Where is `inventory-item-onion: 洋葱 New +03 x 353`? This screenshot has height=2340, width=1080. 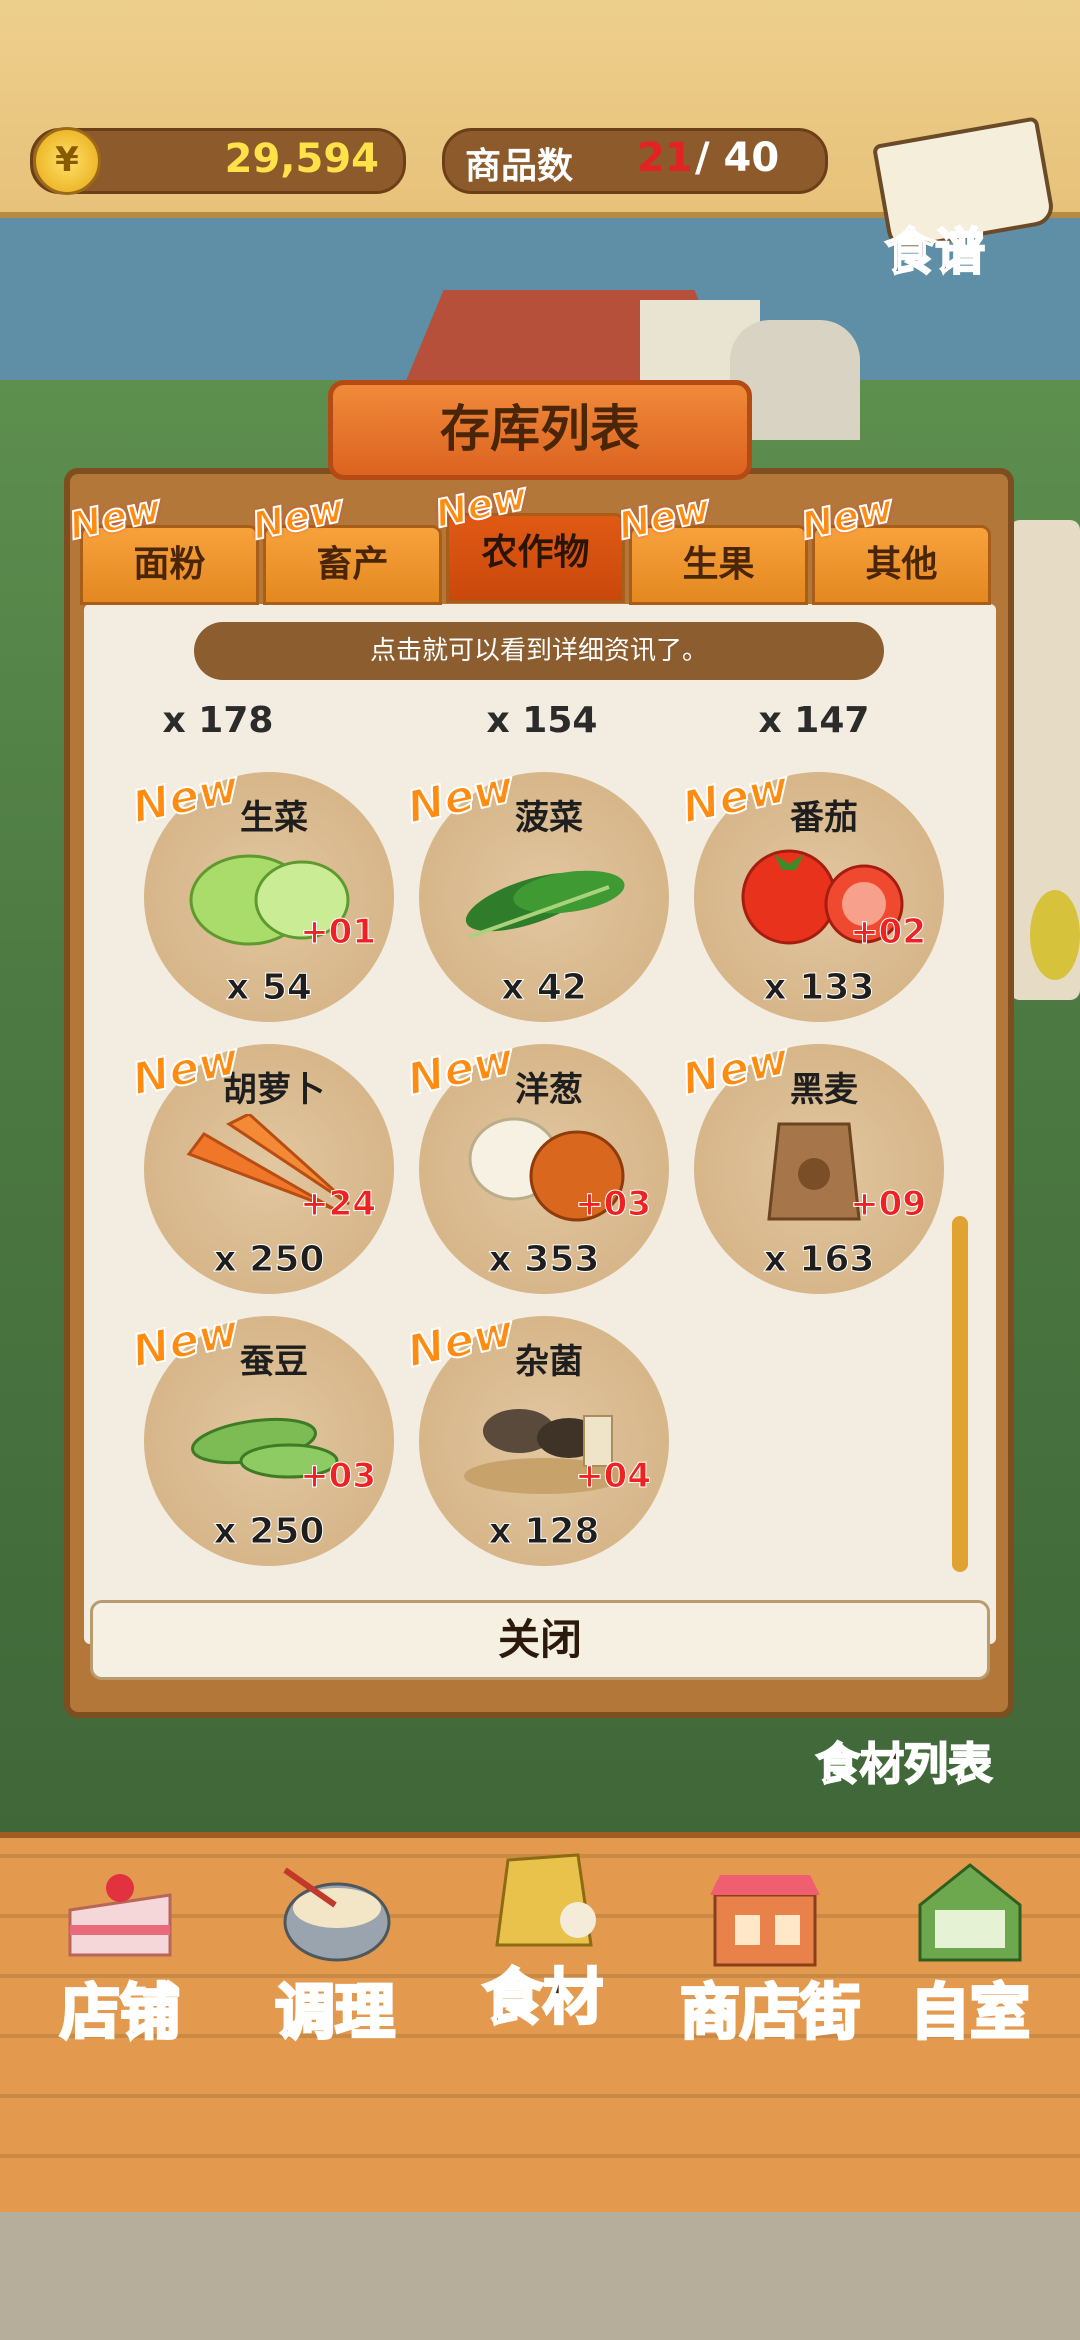
inventory-item-onion: 洋葱 New +03 x 353 is located at coordinates (535, 1163).